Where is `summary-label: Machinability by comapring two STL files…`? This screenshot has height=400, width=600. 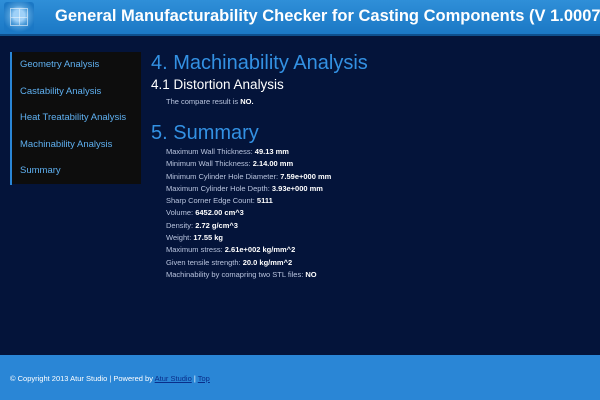 summary-label: Machinability by comapring two STL files… is located at coordinates (235, 274).